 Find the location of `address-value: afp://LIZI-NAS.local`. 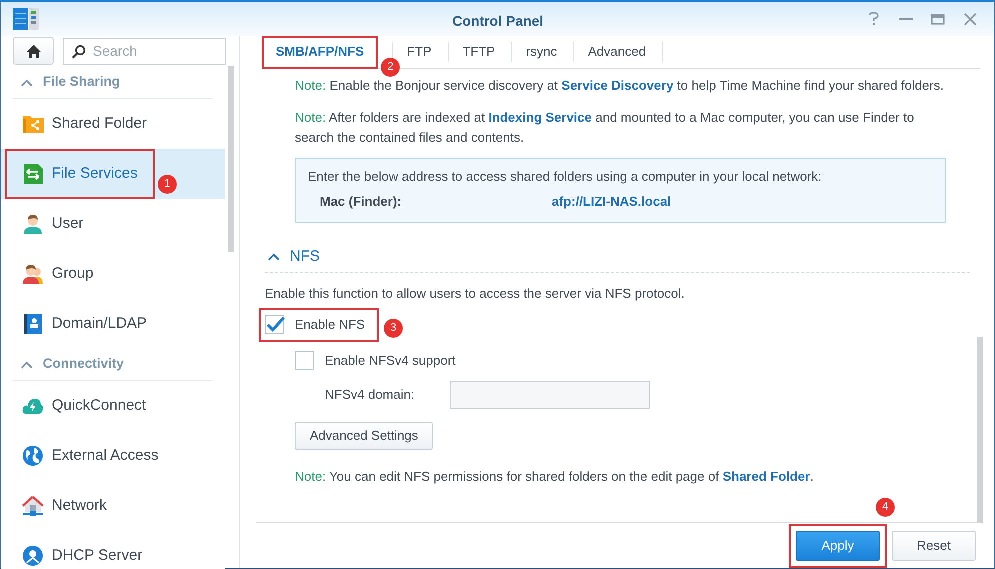

address-value: afp://LIZI-NAS.local is located at coordinates (612, 202).